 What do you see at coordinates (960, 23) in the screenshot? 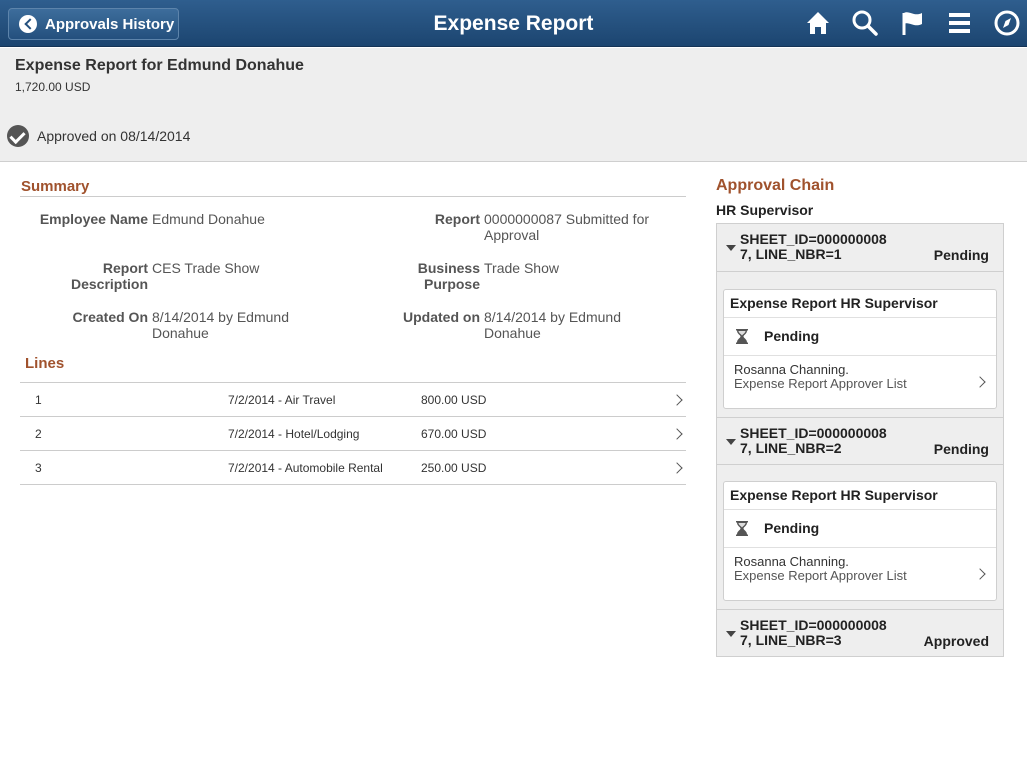
I see `menu-icon` at bounding box center [960, 23].